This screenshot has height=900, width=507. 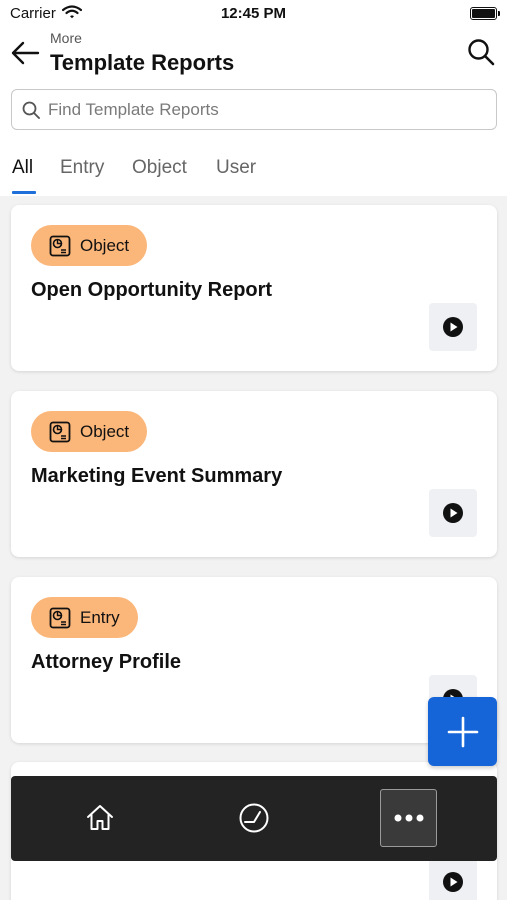 What do you see at coordinates (82, 168) in the screenshot?
I see `tab-entry: Entry` at bounding box center [82, 168].